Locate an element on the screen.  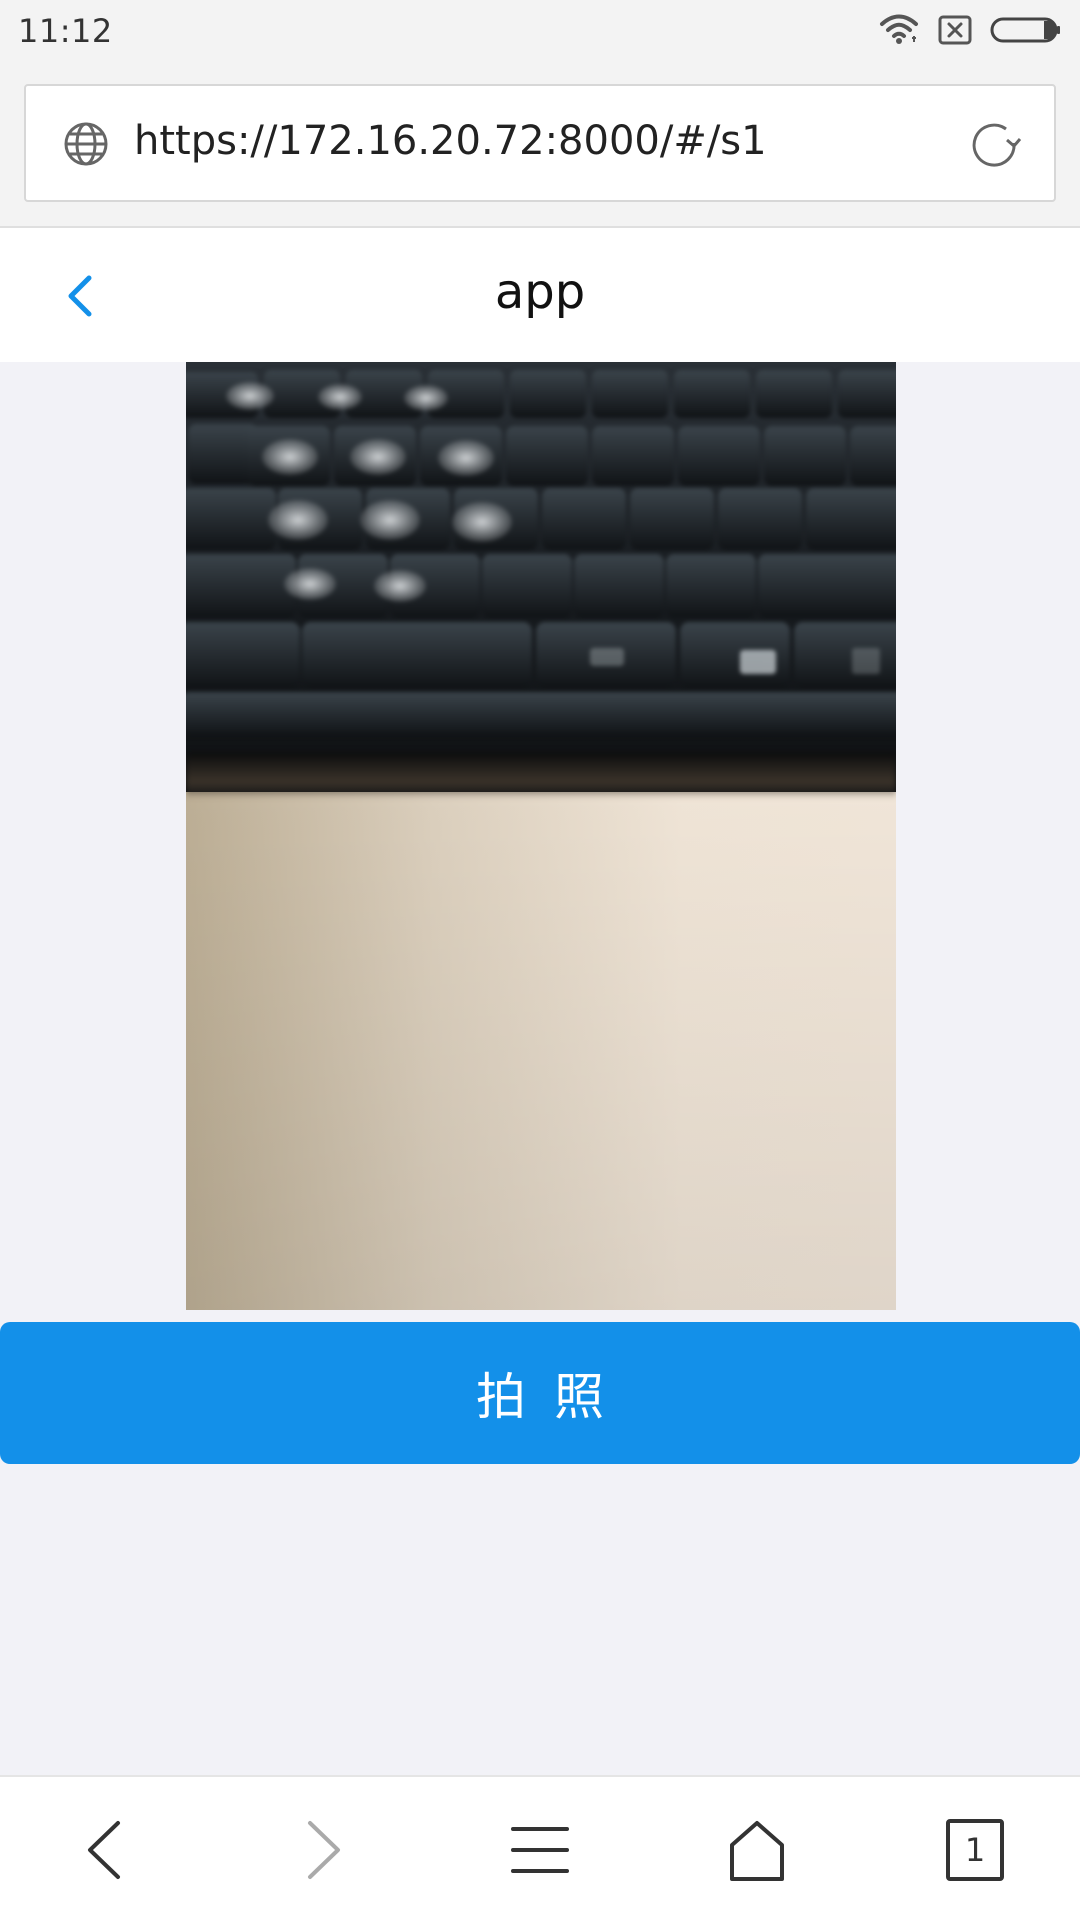
url-text: https://172.16.20.72:8000/#/s1 is located at coordinates (450, 141).